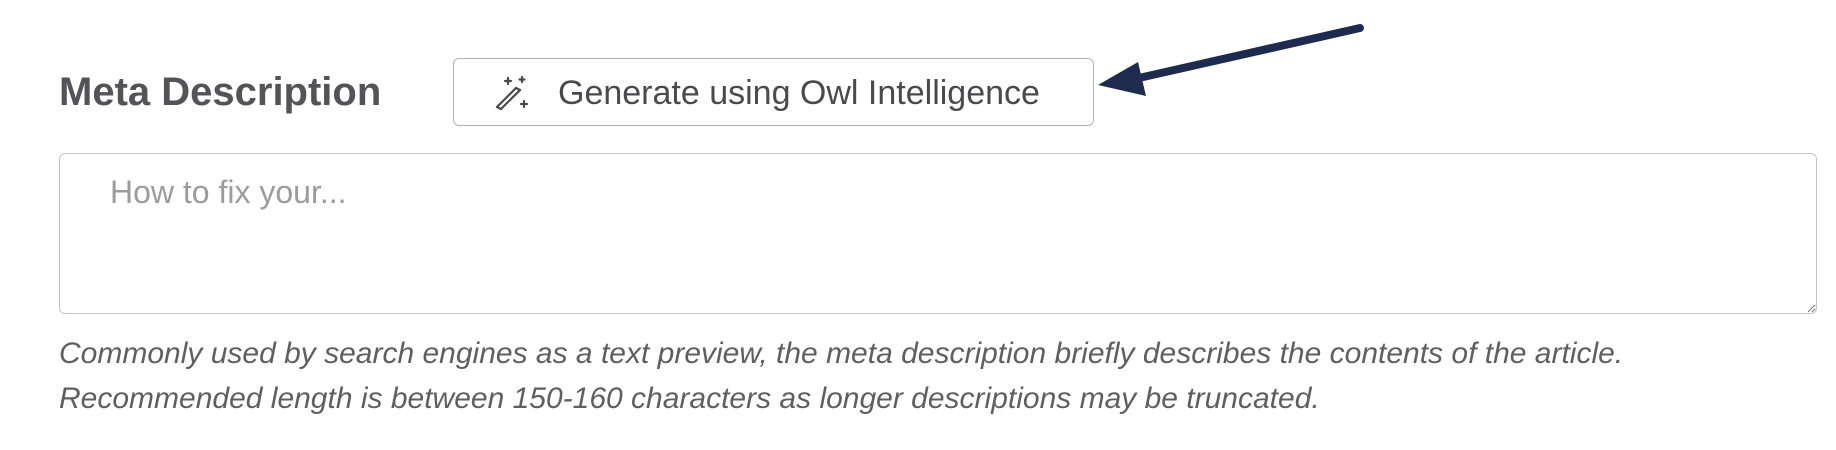 This screenshot has height=450, width=1836. What do you see at coordinates (799, 93) in the screenshot?
I see `generate-button-label: Generate using Owl Intelligence` at bounding box center [799, 93].